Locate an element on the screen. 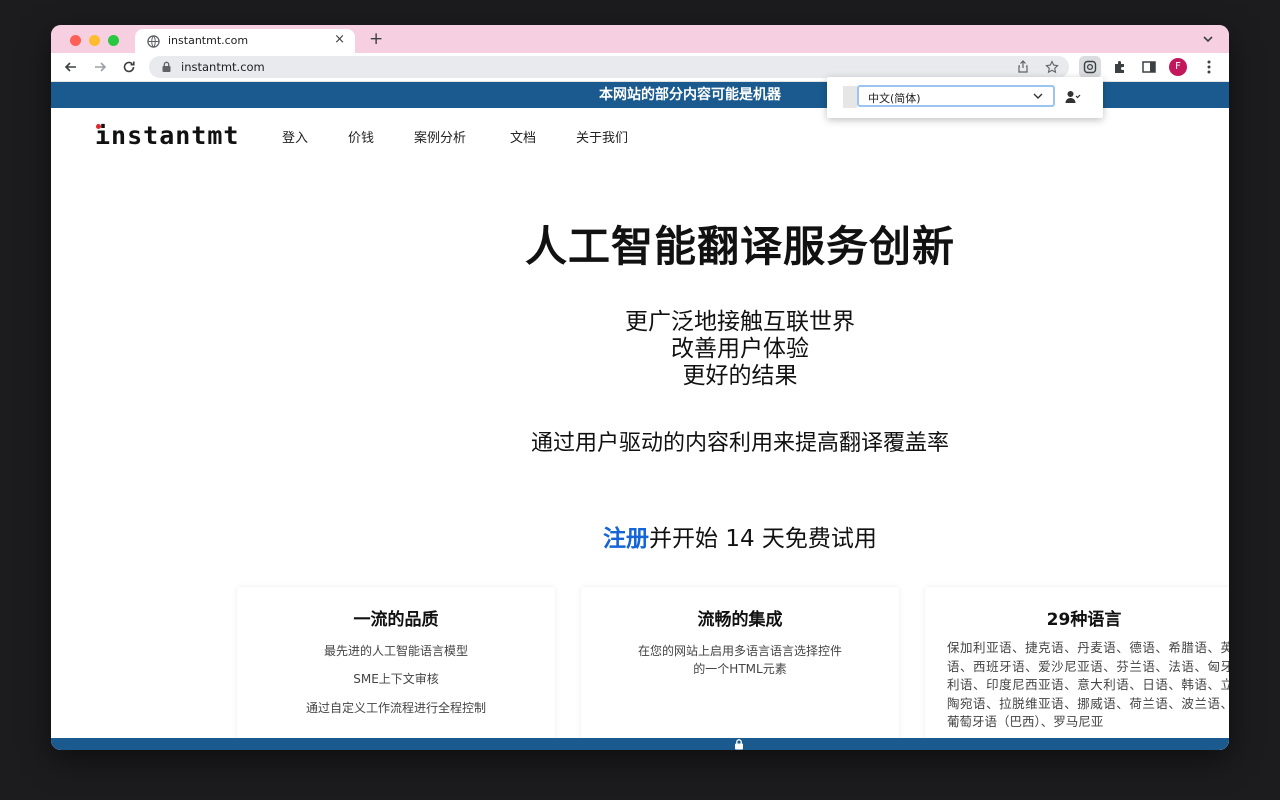 The image size is (1280, 800). hero-tagline: 通过用户驱动的内容利用来提高翻译覆盖率 is located at coordinates (739, 443).